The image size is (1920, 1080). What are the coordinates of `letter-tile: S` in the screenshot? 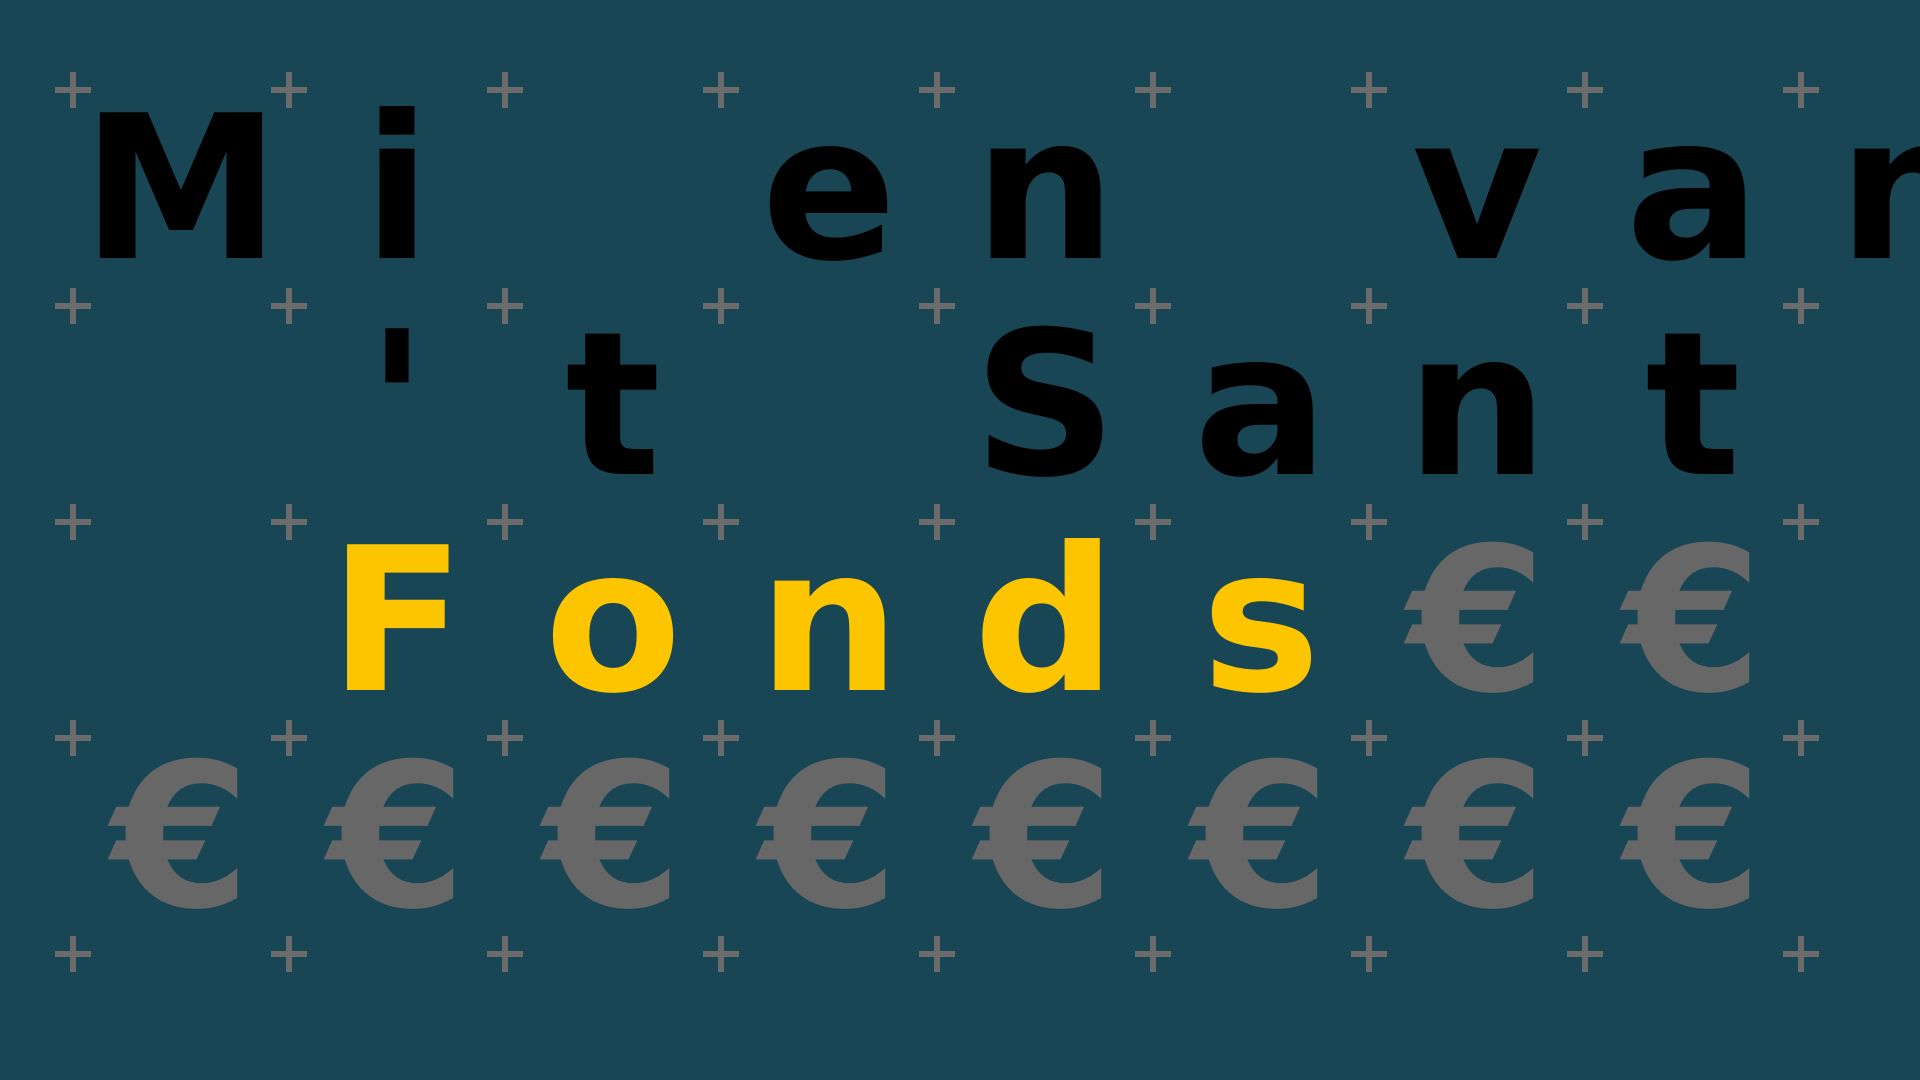 It's located at (1045, 405).